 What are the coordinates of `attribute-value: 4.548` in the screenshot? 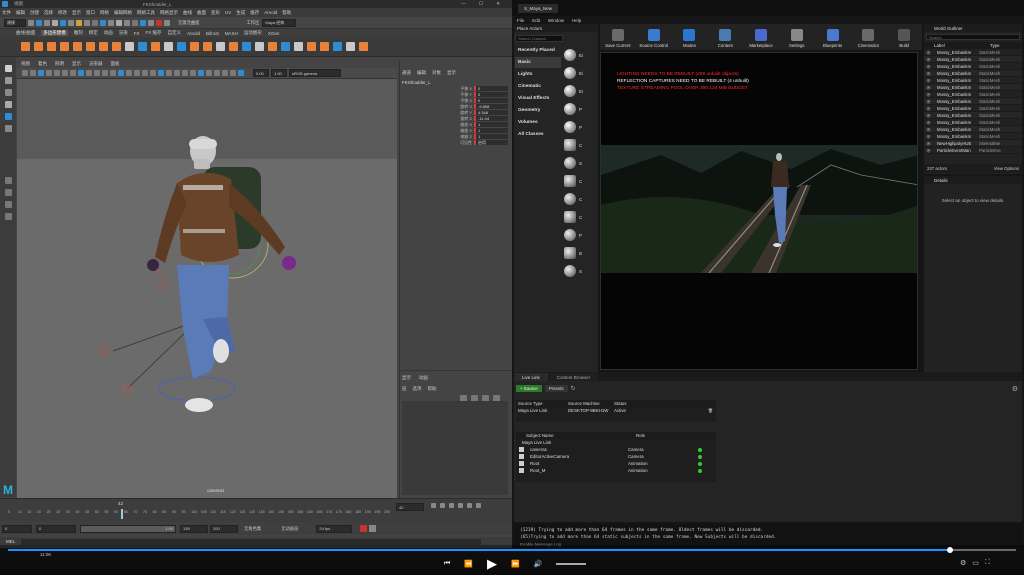 It's located at (491, 113).